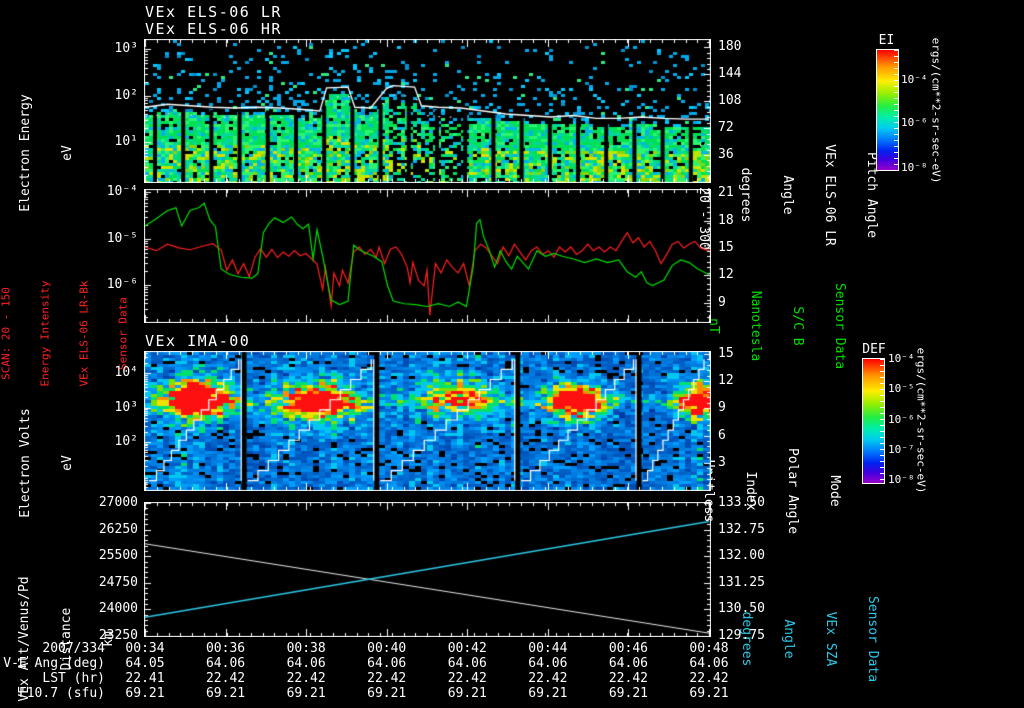 The width and height of the screenshot is (1024, 708). I want to click on annotation-value: 64.05, so click(145, 663).